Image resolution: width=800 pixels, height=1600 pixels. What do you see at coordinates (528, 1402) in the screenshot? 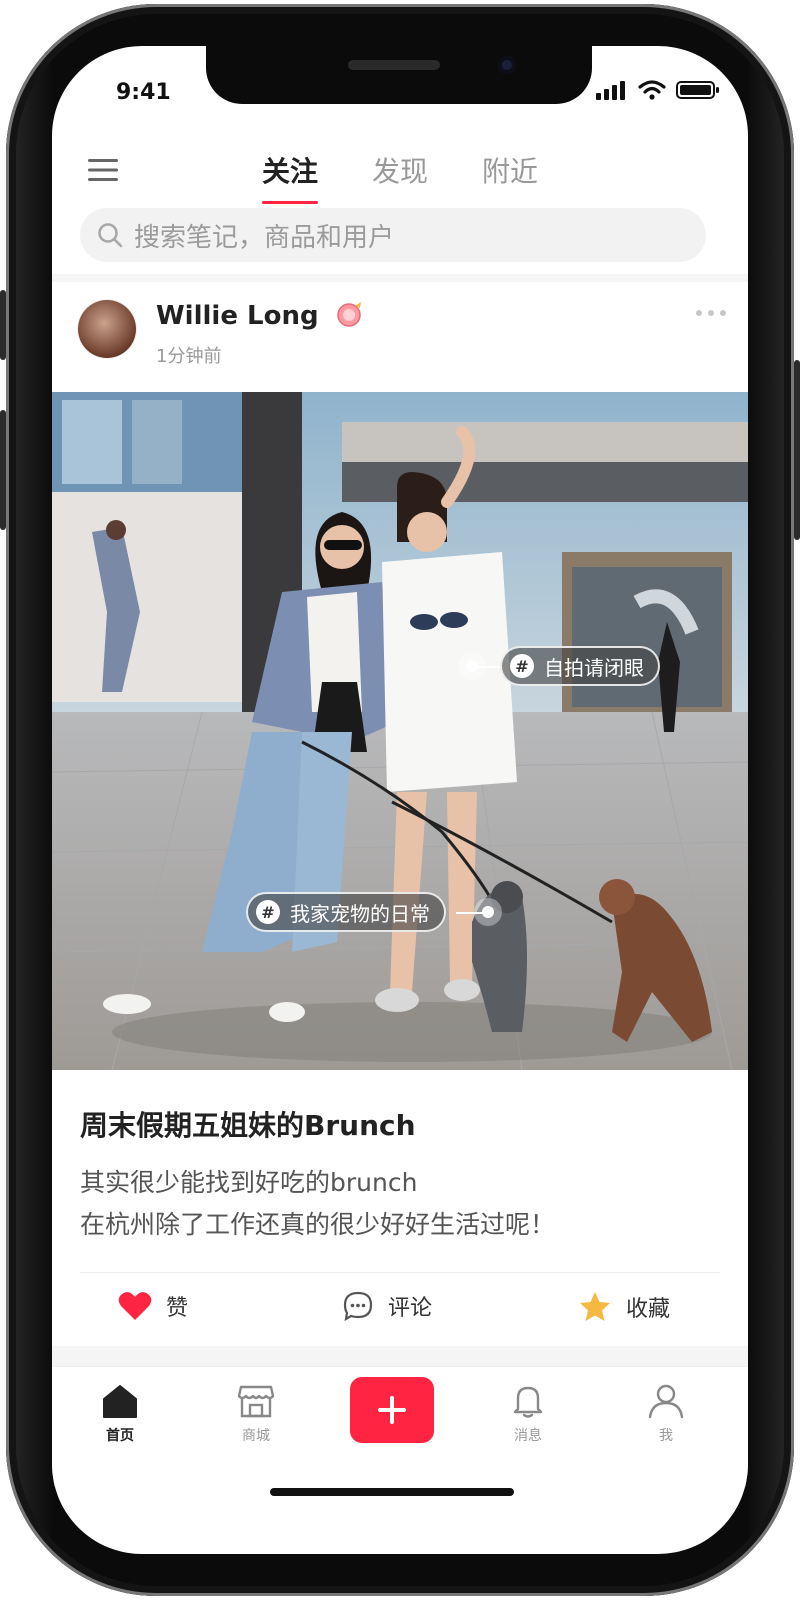
I see `bell-icon` at bounding box center [528, 1402].